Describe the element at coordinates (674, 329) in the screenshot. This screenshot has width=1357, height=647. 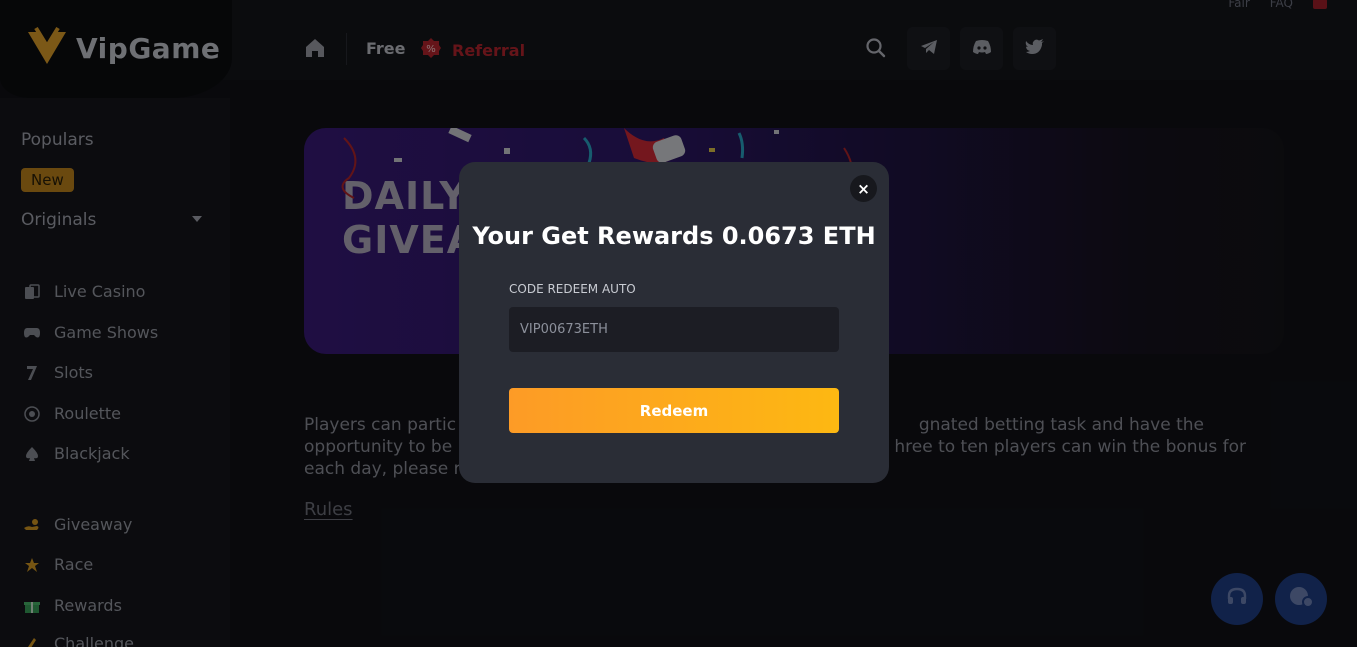
I see `redeem-code-field` at that location.